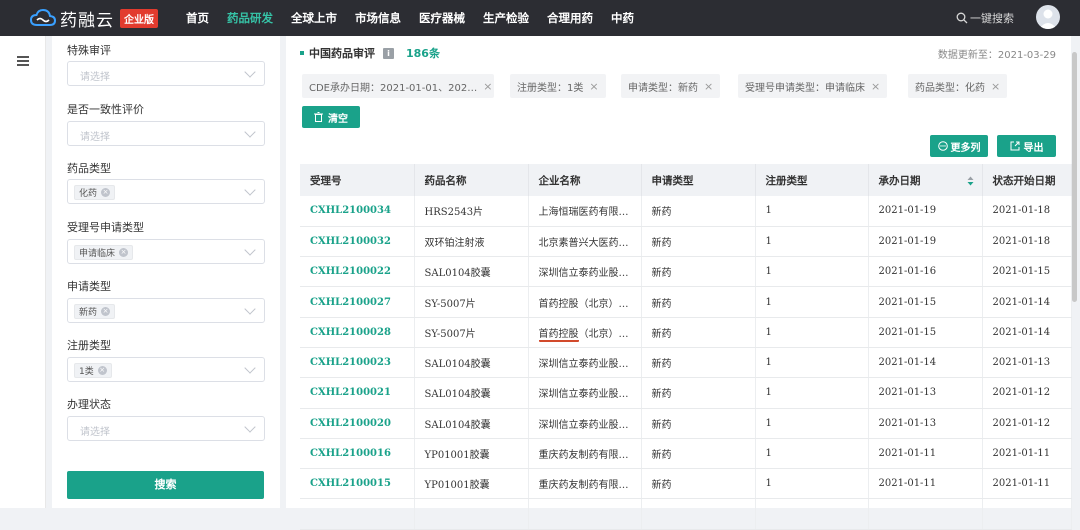  Describe the element at coordinates (378, 18) in the screenshot. I see `nav-market-info: 市场信息` at that location.